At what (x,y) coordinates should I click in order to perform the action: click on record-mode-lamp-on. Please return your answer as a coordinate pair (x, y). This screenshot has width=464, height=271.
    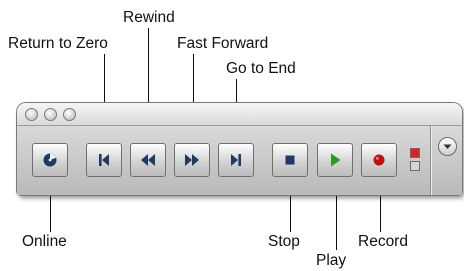
    Looking at the image, I should click on (415, 153).